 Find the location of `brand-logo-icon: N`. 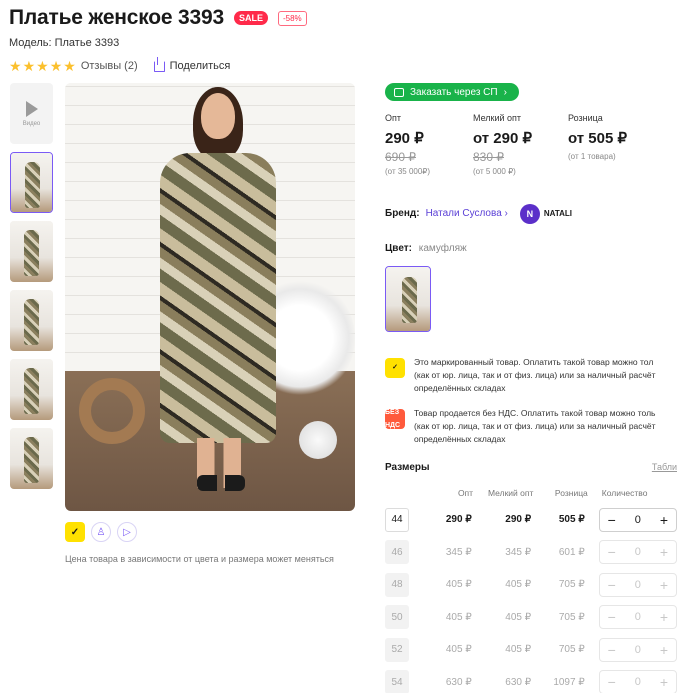

brand-logo-icon: N is located at coordinates (529, 213).